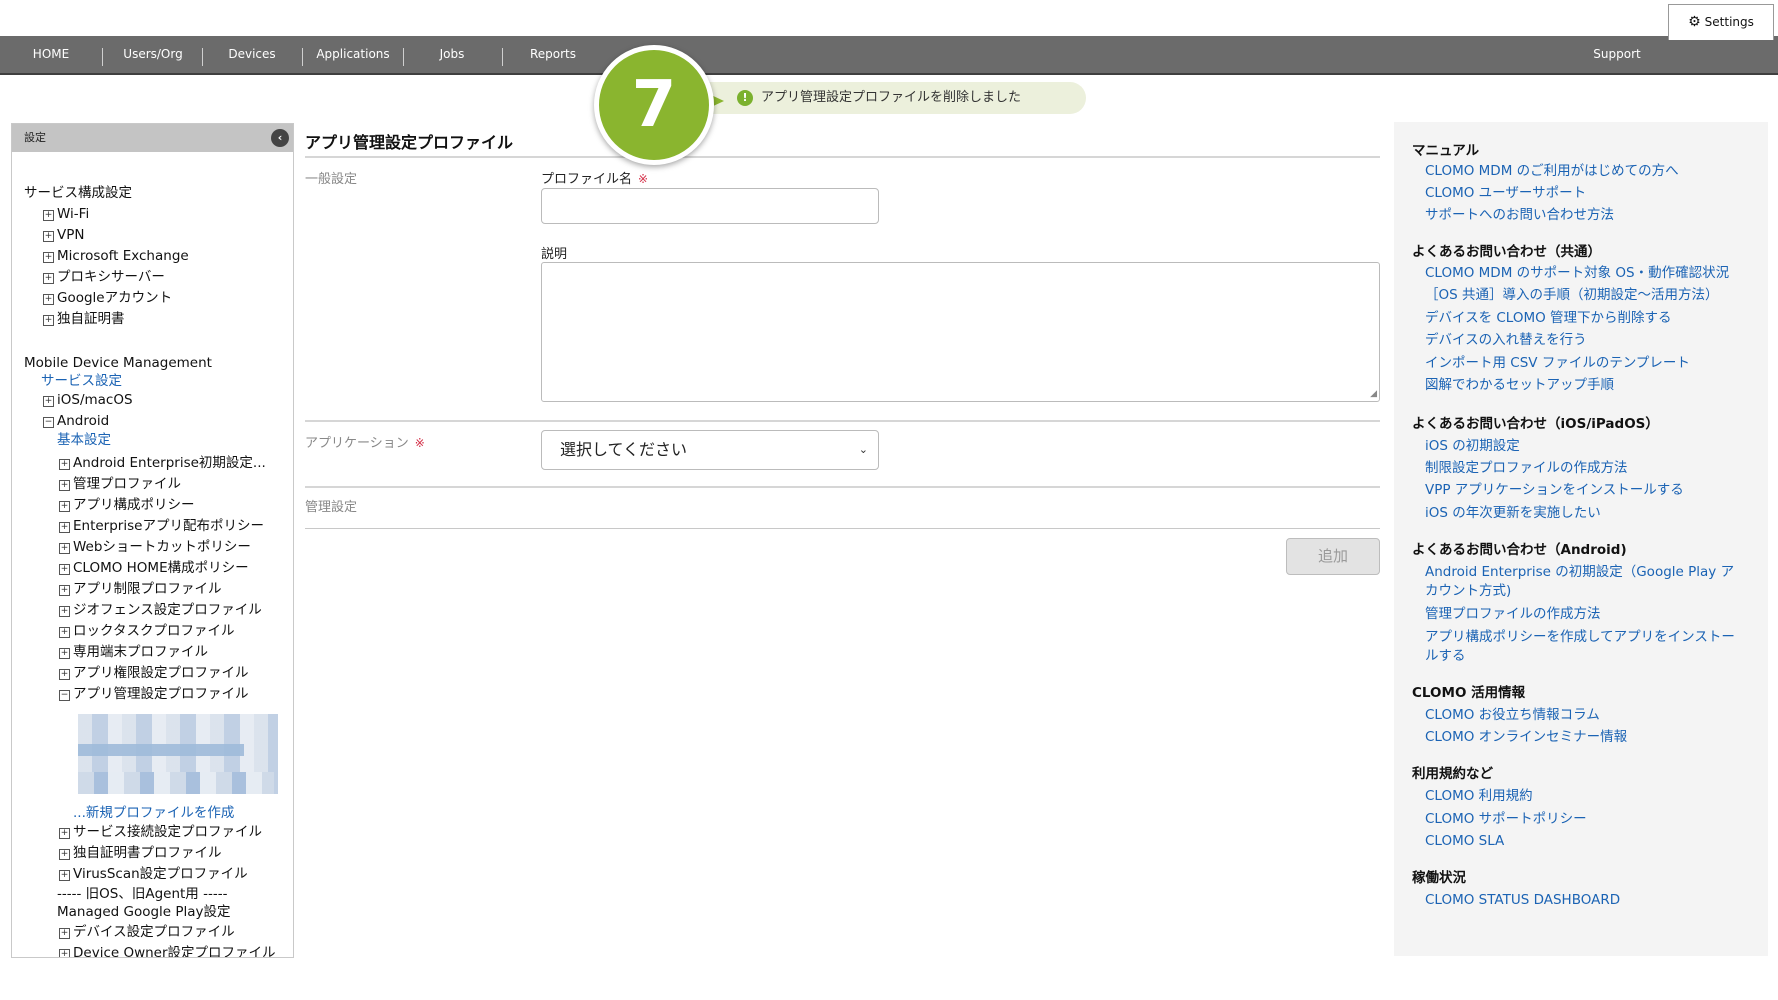  I want to click on help-link: iOS の年次更新を実施したい, so click(1513, 513).